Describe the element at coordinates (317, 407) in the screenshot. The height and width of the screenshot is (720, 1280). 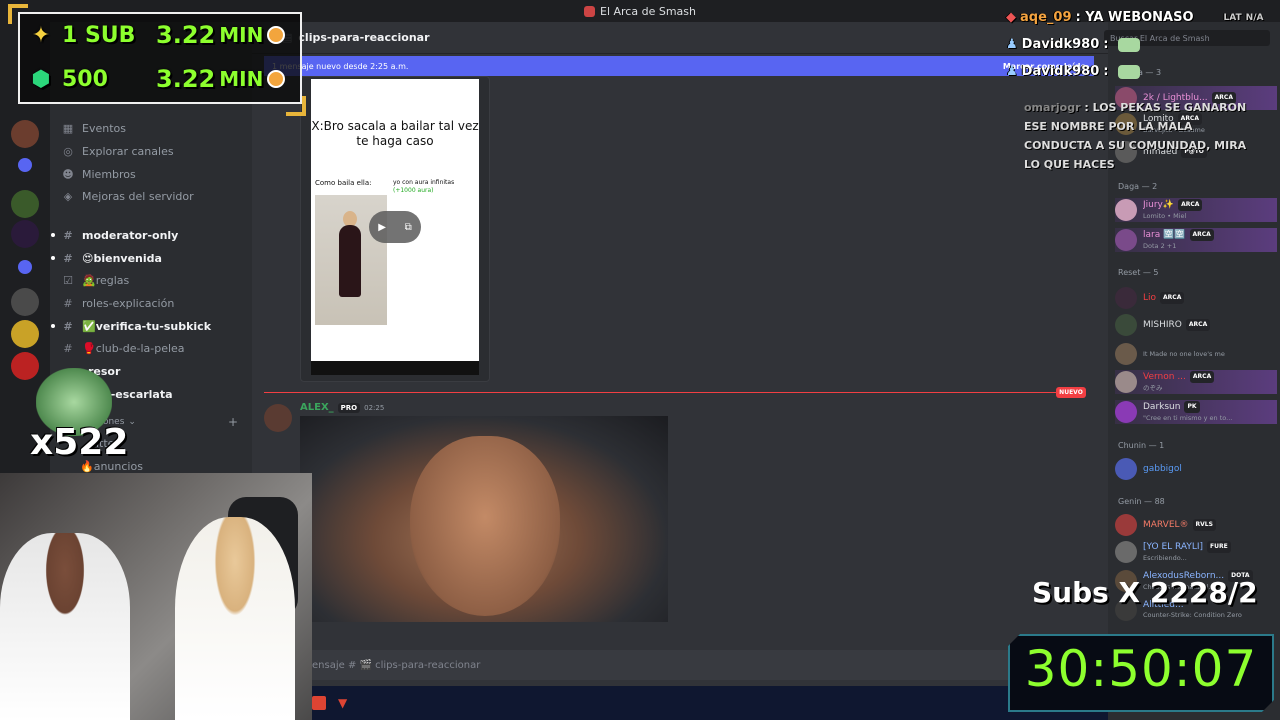
I see `message-author: ALEX_` at that location.